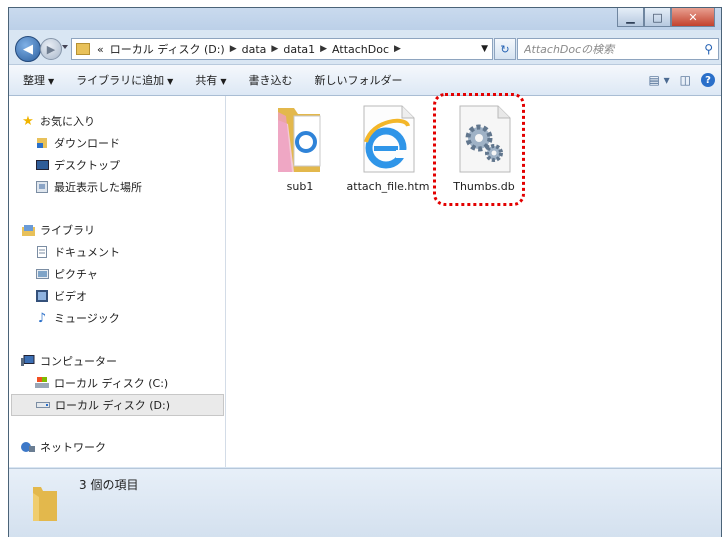  I want to click on downloads-folder-icon, so click(42, 143).